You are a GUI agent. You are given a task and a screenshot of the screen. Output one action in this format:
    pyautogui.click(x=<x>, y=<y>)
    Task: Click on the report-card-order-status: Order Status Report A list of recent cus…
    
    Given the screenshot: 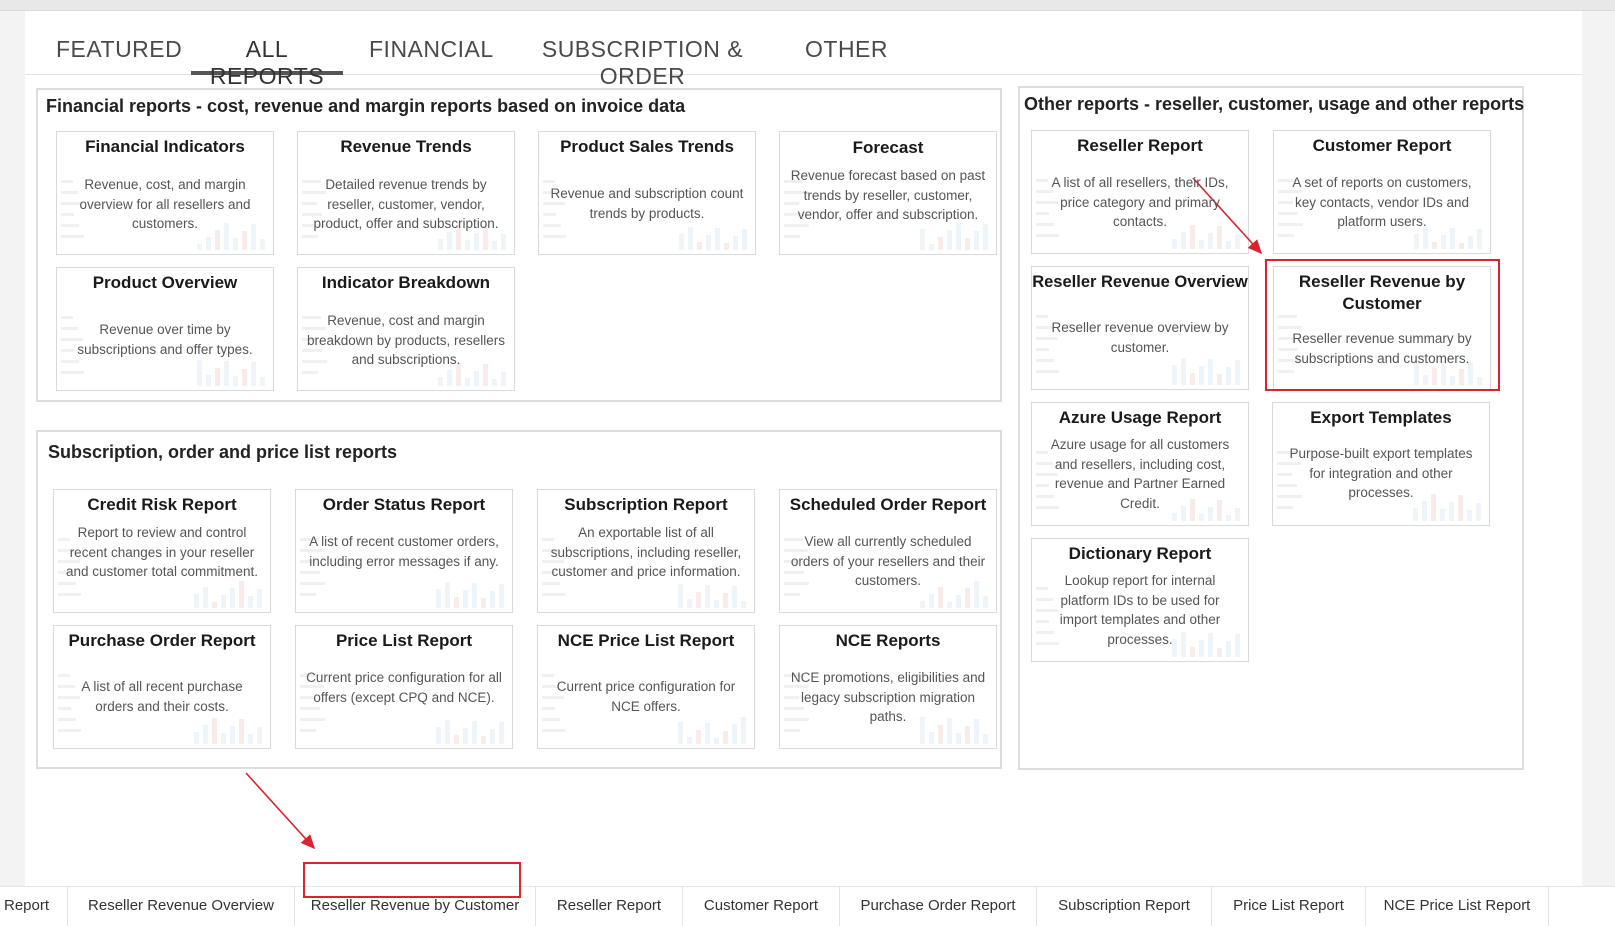 What is the action you would take?
    pyautogui.click(x=404, y=551)
    